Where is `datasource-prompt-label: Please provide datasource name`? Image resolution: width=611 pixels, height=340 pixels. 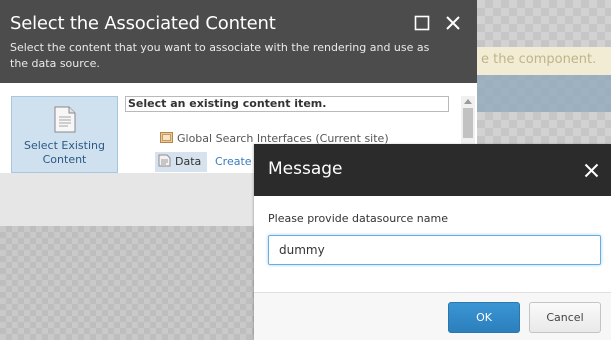 datasource-prompt-label: Please provide datasource name is located at coordinates (358, 218).